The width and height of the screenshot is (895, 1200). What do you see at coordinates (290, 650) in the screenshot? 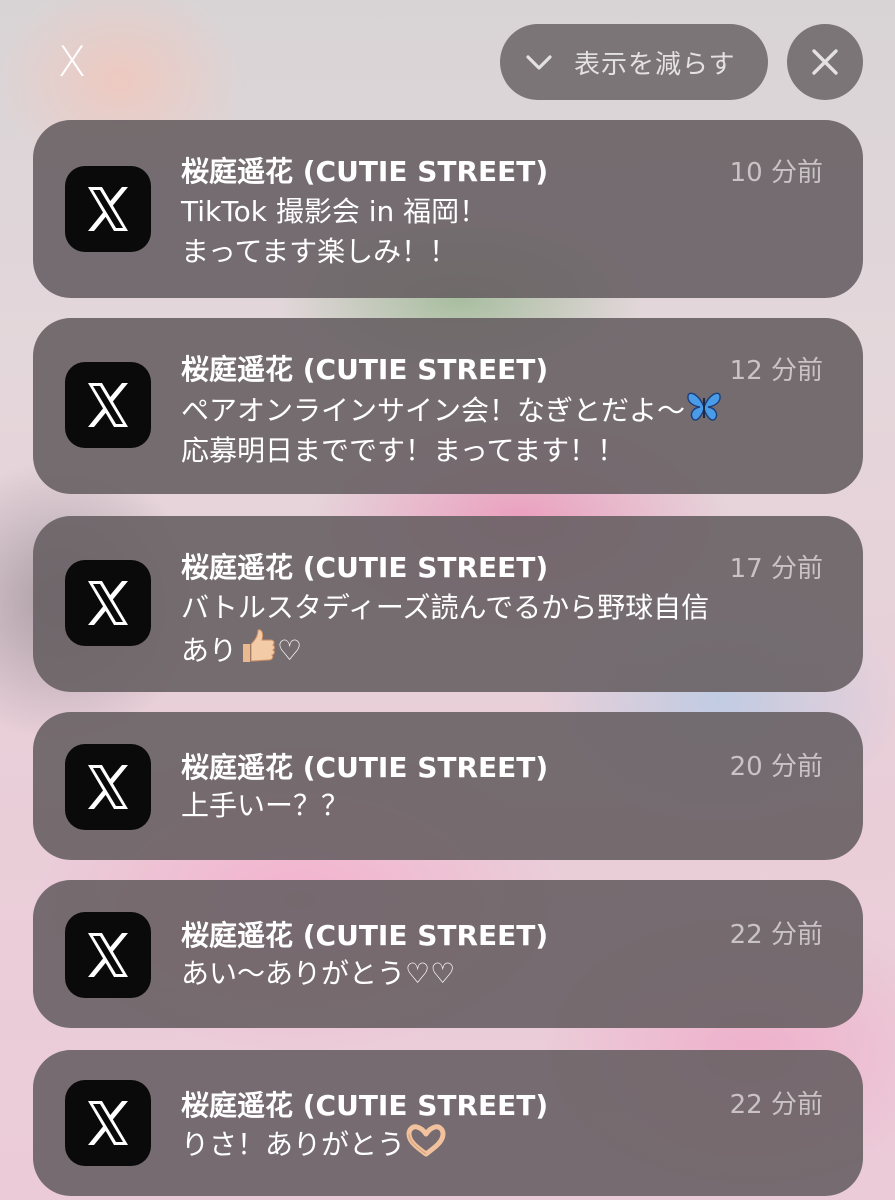
I see `heart-outline: ♡` at bounding box center [290, 650].